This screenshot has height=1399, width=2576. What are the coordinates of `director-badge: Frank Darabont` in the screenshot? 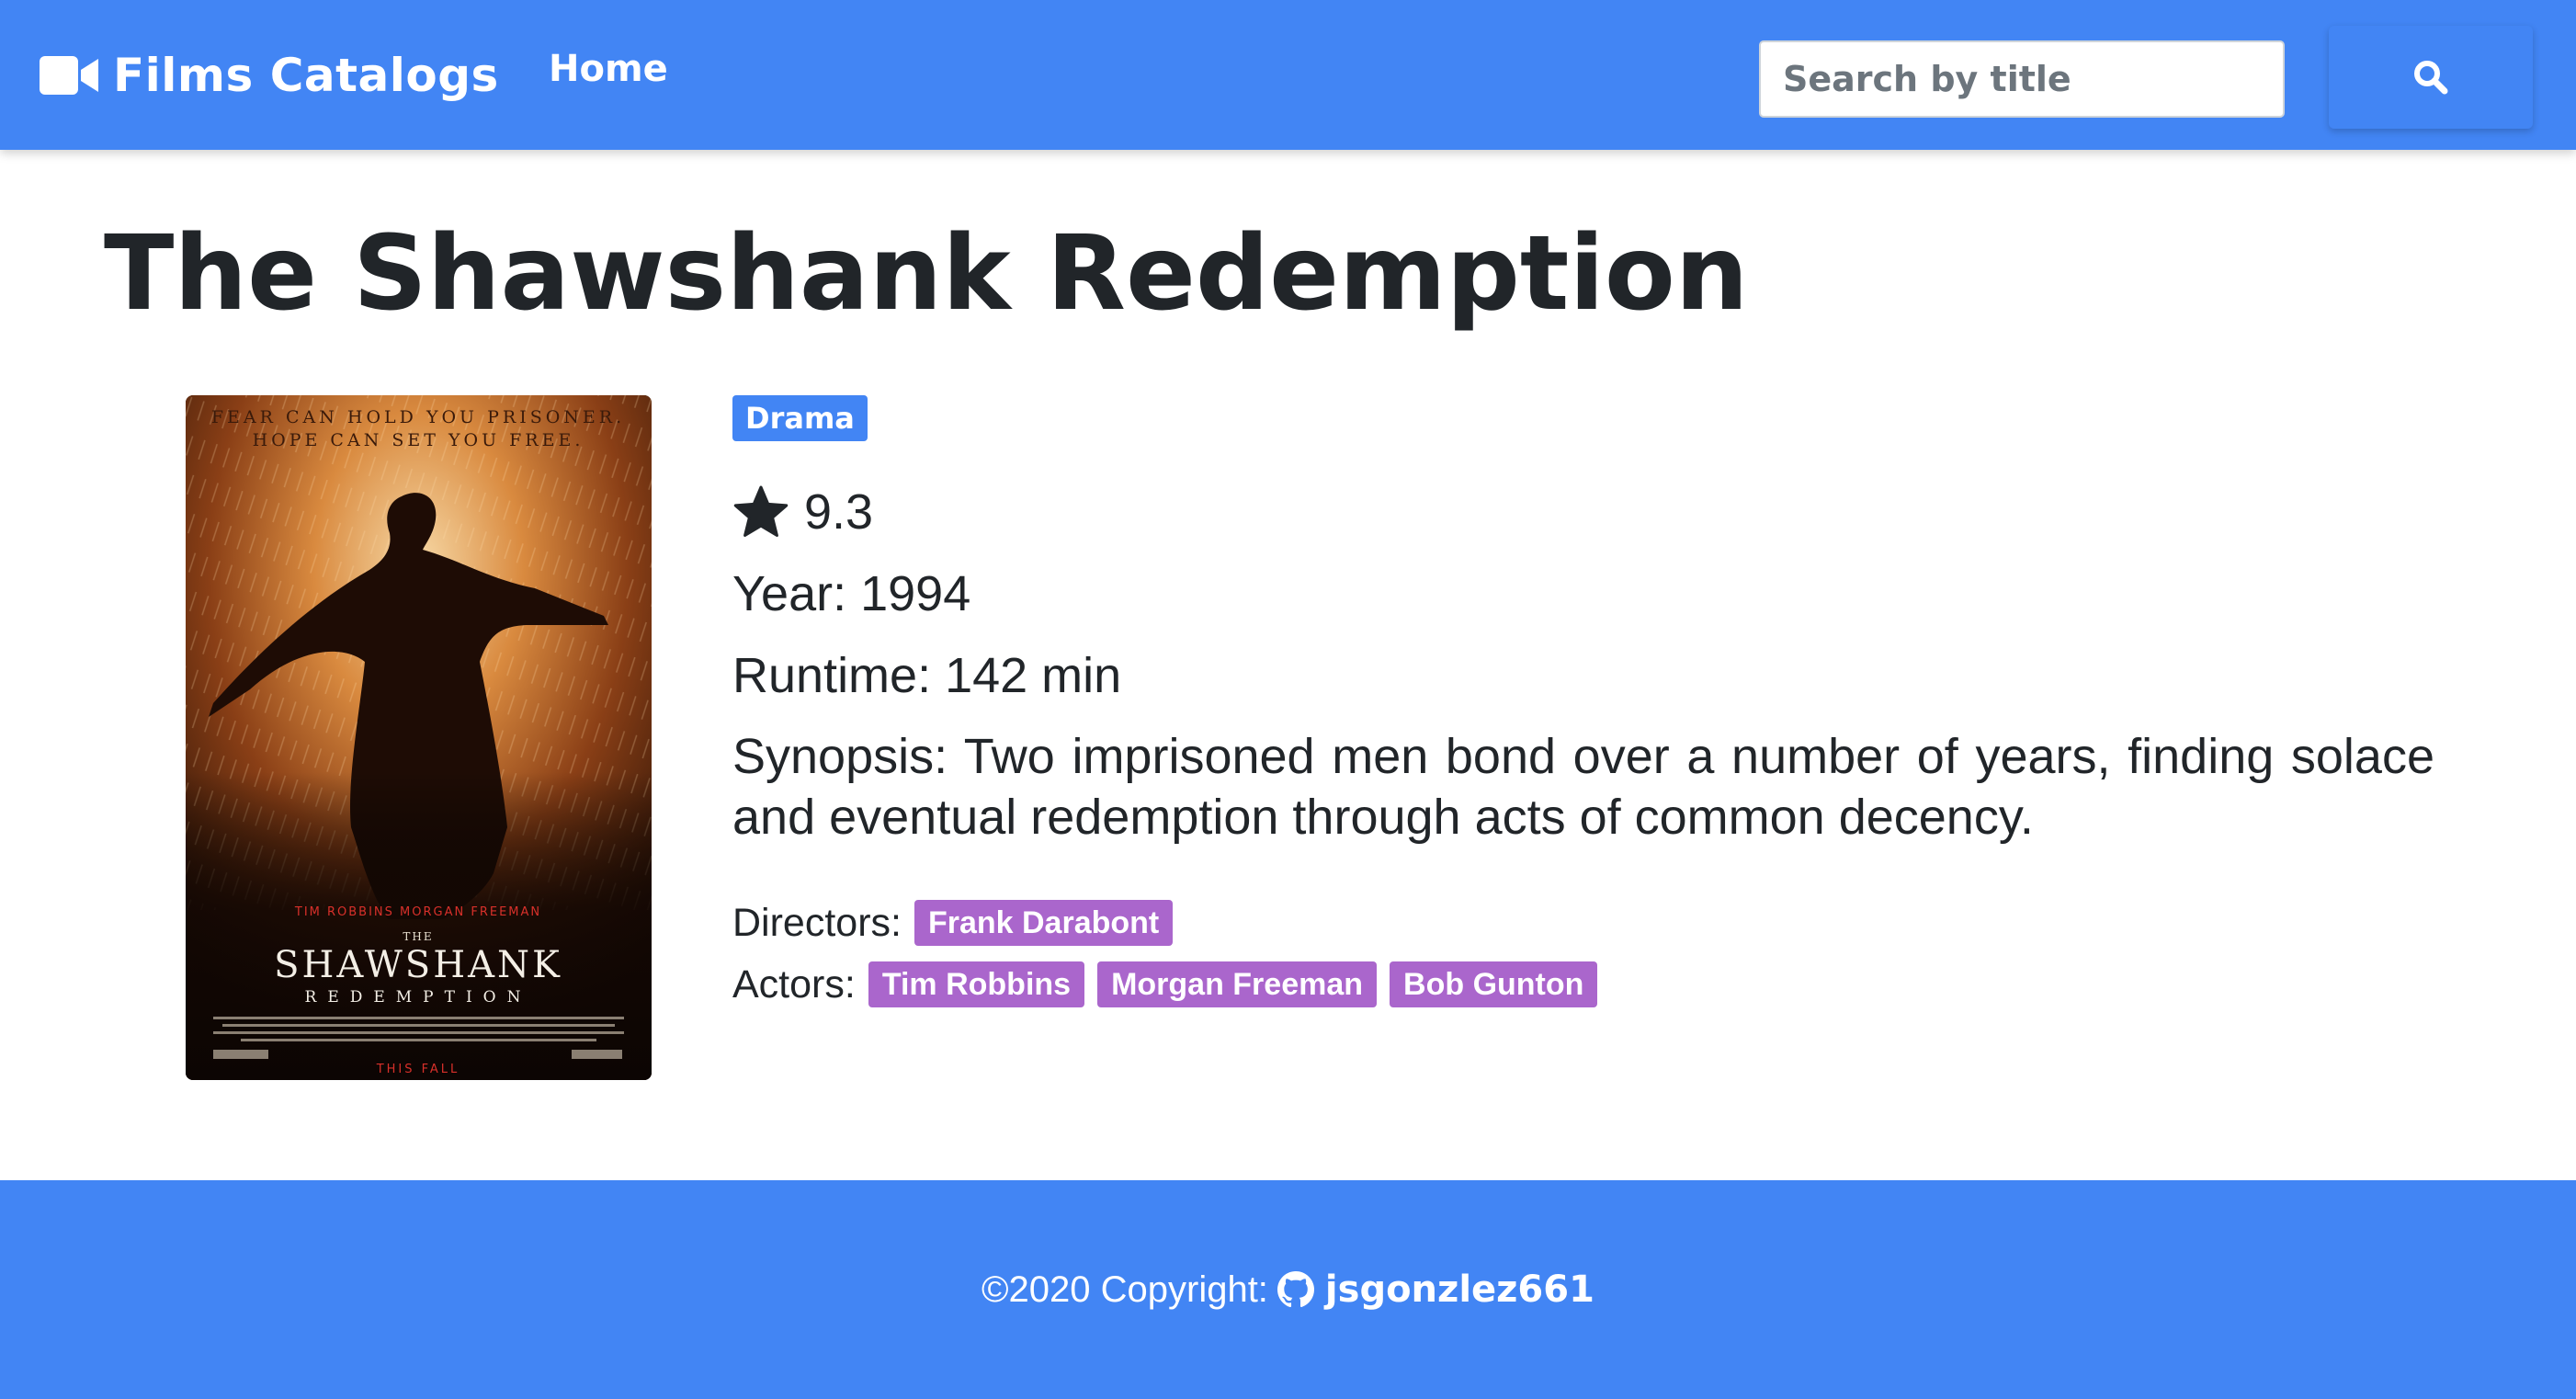 It's located at (1044, 923).